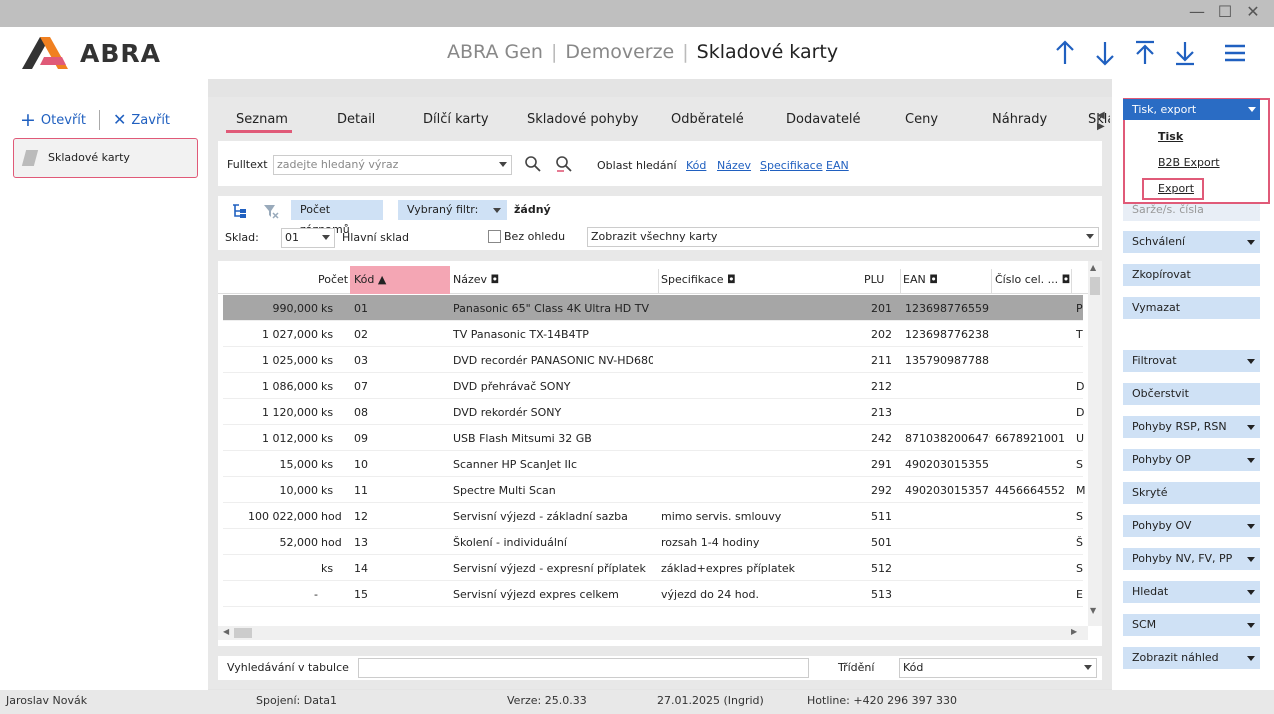 The height and width of the screenshot is (714, 1274). I want to click on open-button: Otevřít, so click(63, 120).